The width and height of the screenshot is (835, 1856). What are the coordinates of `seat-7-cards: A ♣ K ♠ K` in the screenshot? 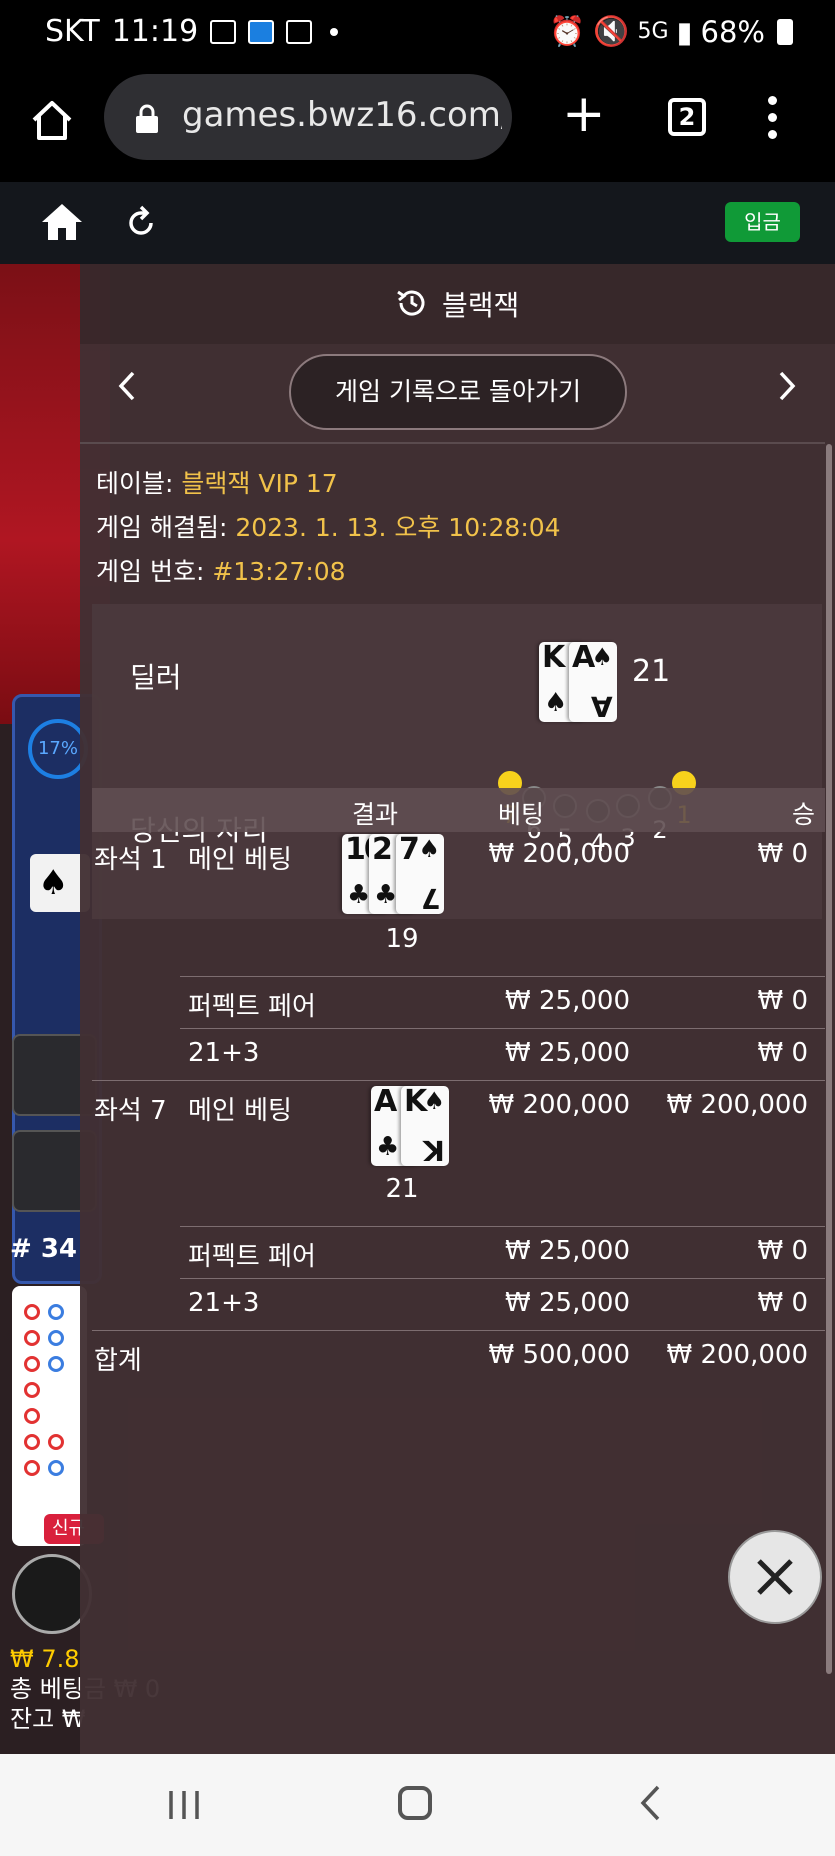 It's located at (413, 1126).